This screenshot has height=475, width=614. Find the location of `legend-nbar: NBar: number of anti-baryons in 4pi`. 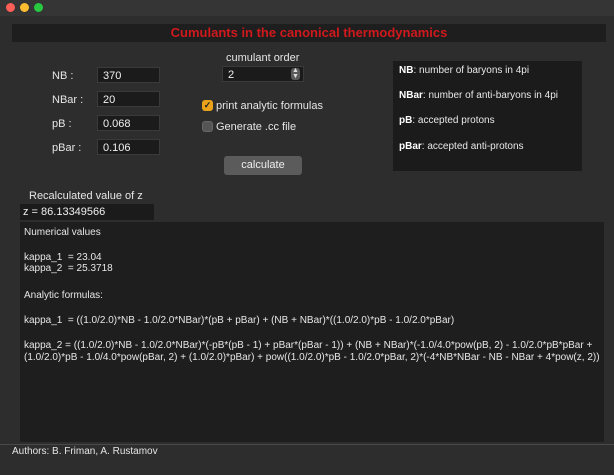

legend-nbar: NBar: number of anti-baryons in 4pi is located at coordinates (478, 95).